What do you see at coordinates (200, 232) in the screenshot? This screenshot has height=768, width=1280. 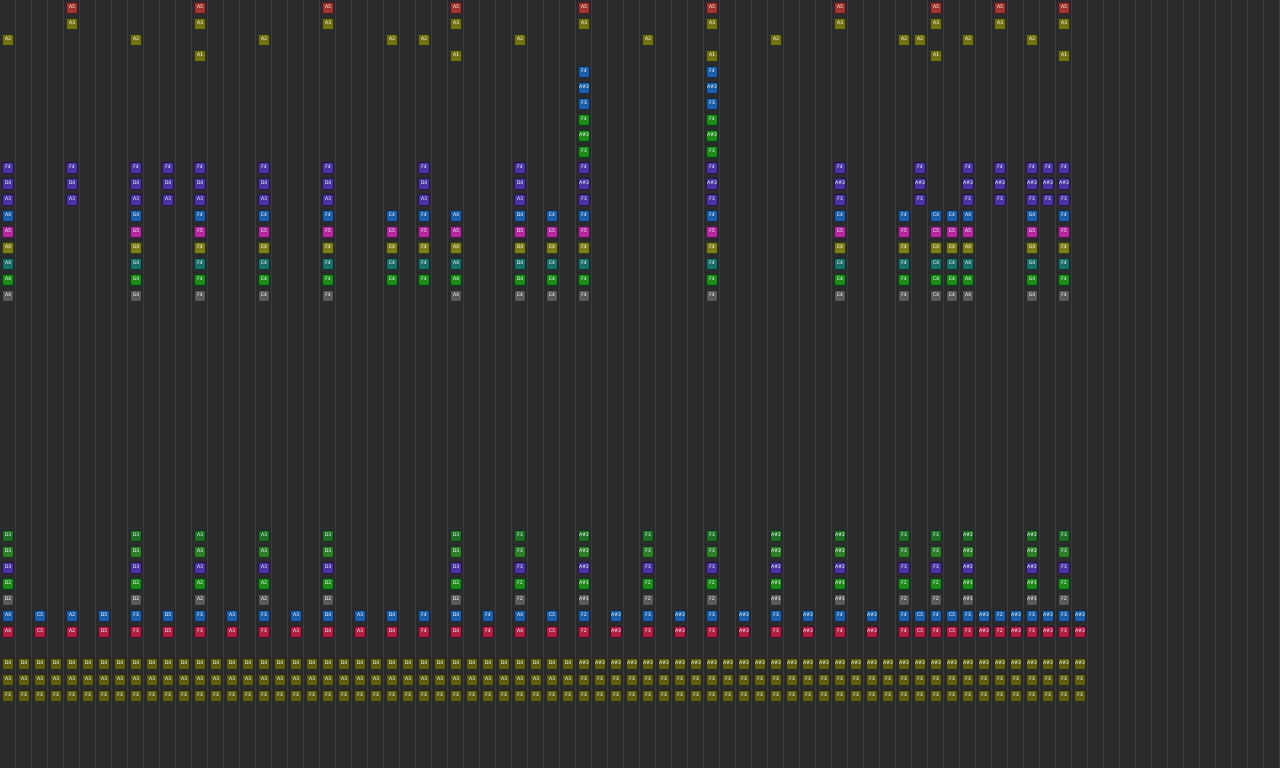 I see `note-block: F5` at bounding box center [200, 232].